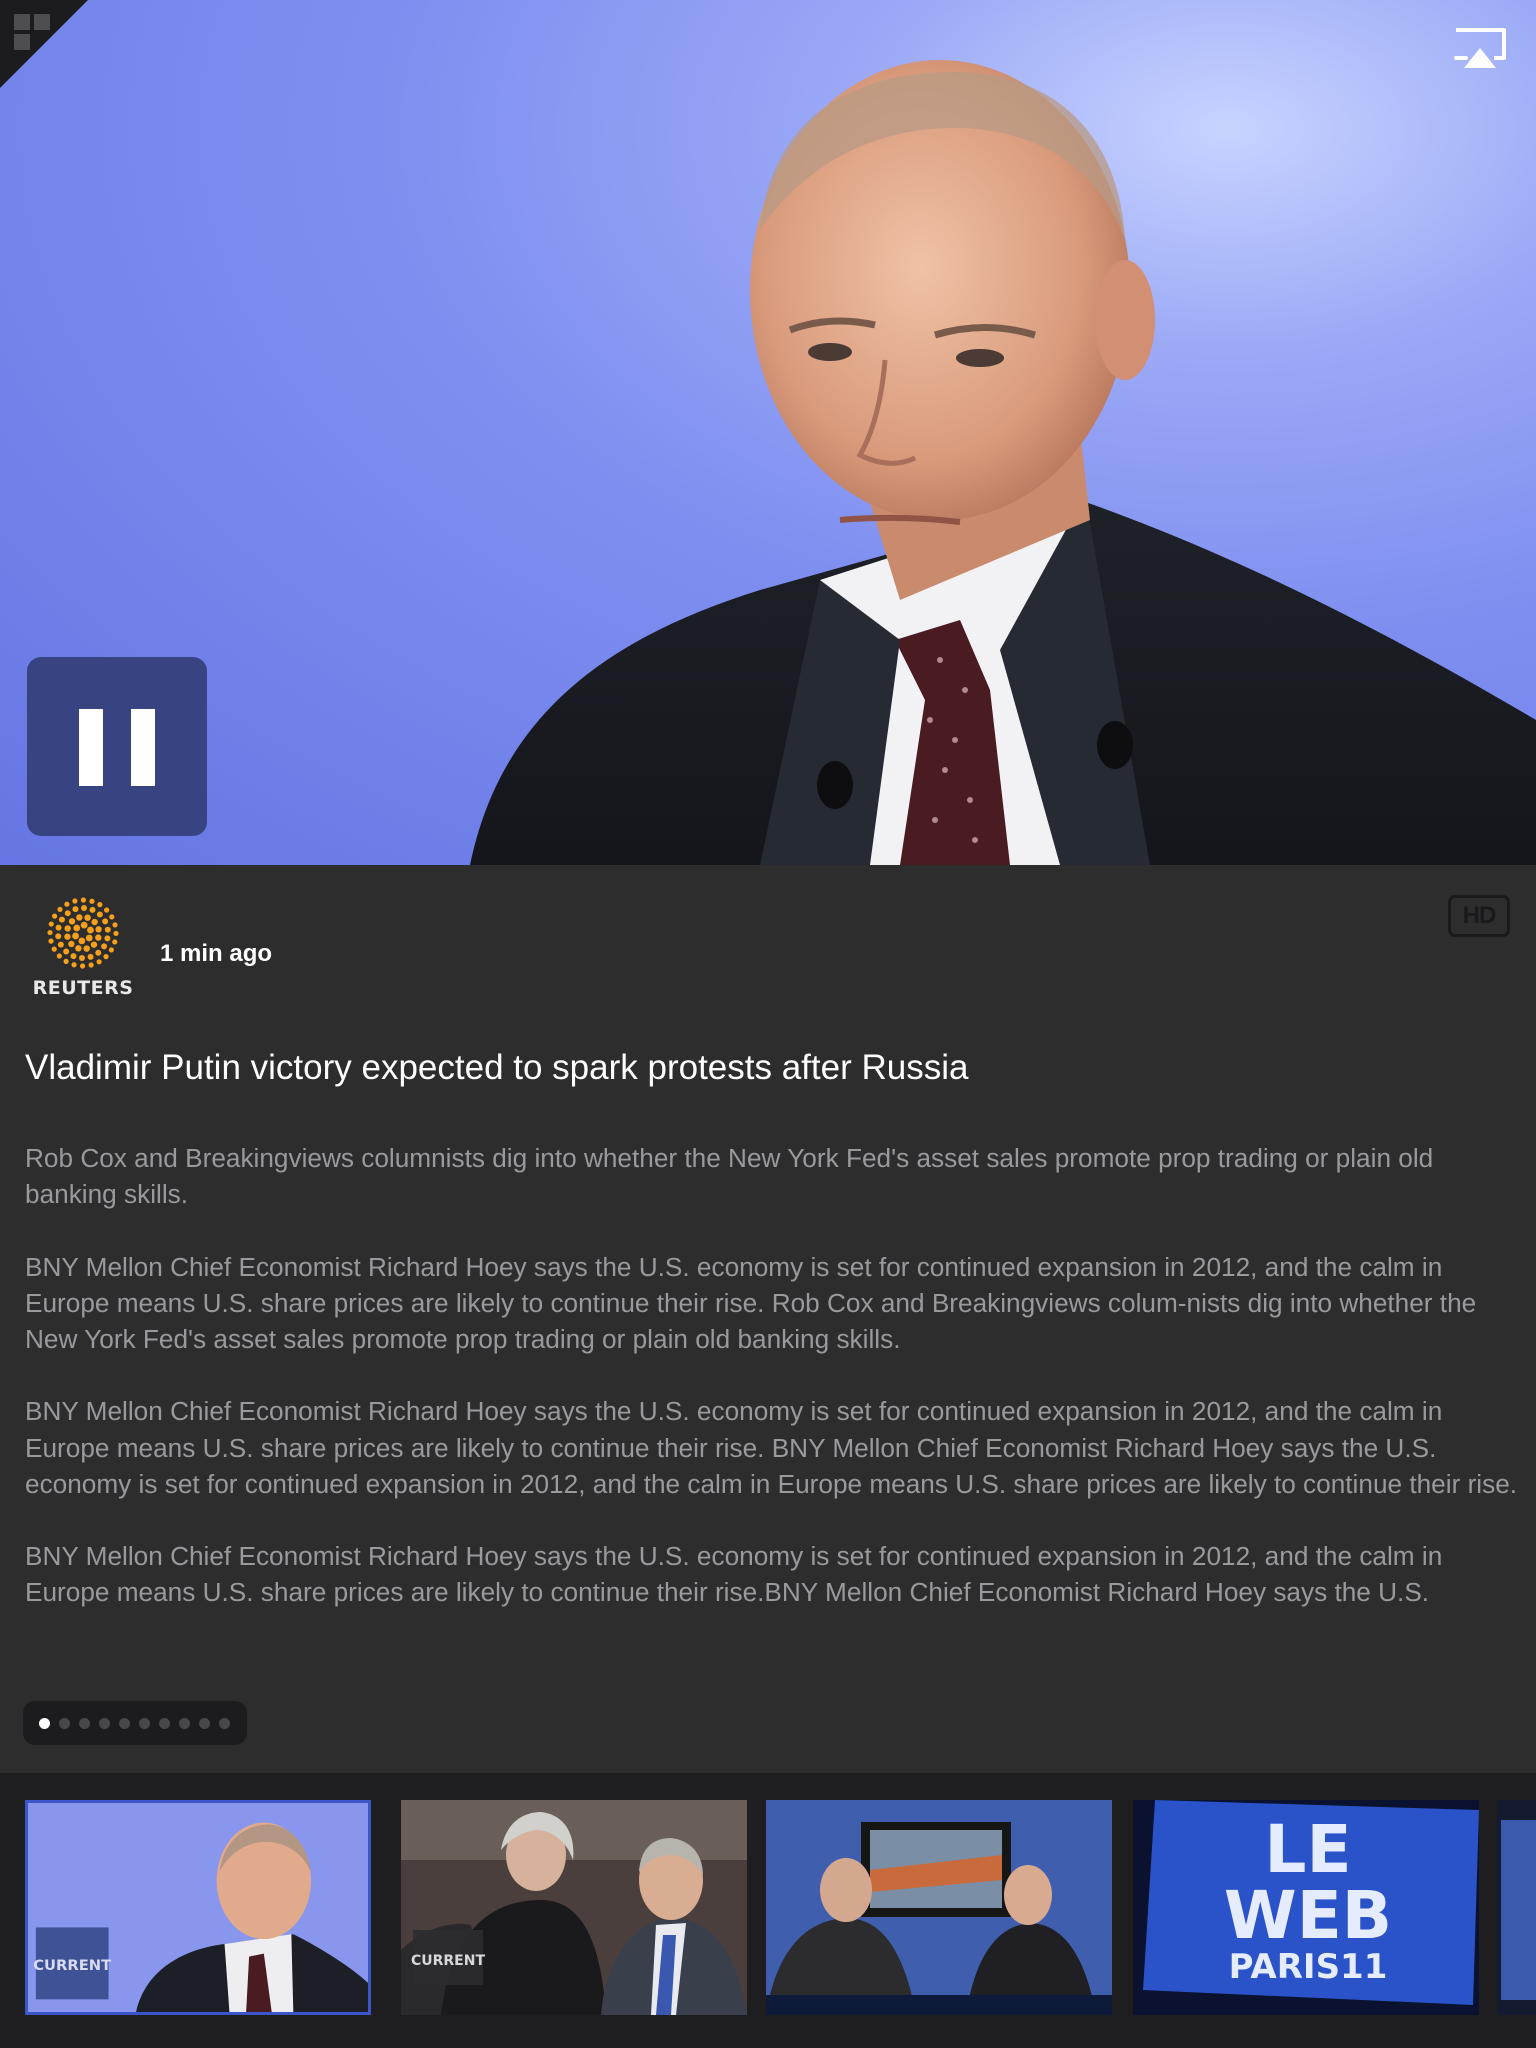  What do you see at coordinates (83, 988) in the screenshot?
I see `source-name: REUTERS` at bounding box center [83, 988].